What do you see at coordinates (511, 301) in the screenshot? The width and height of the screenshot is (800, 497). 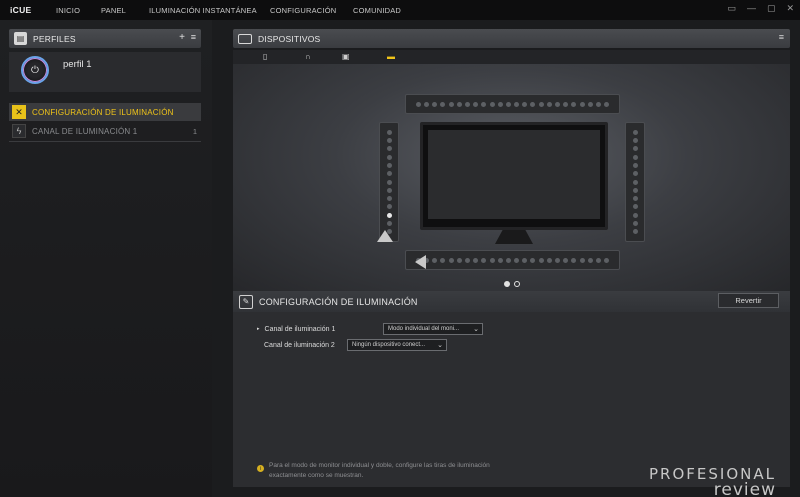 I see `lighting-config-header: ✎ CONFIGURACIÓN DE ILUMINACIÓN Revertir` at bounding box center [511, 301].